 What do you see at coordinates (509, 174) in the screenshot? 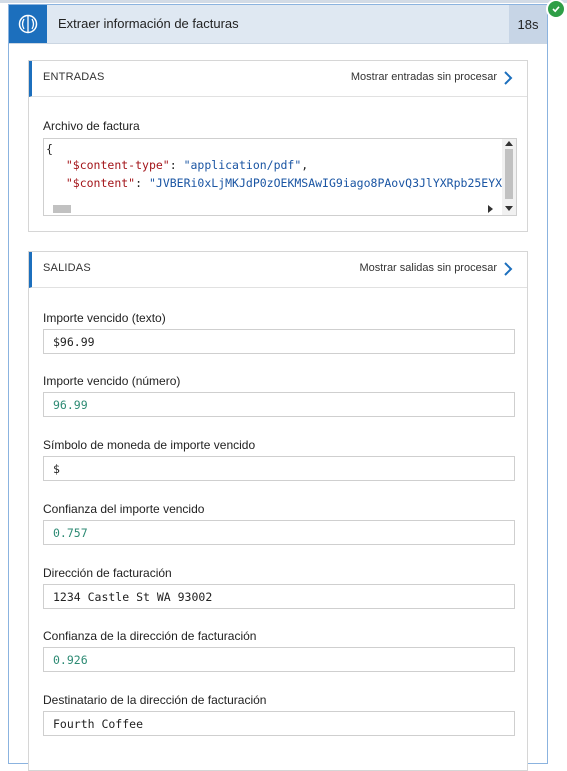
I see `scrollbar-thumb` at bounding box center [509, 174].